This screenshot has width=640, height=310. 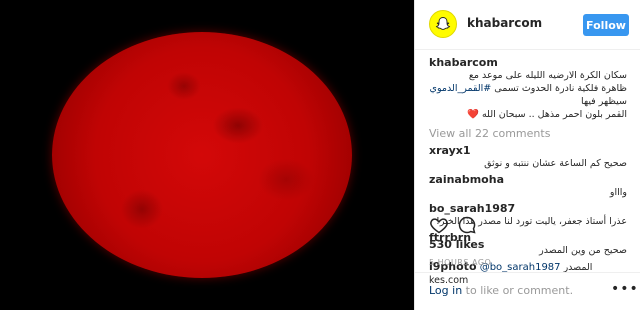 I want to click on comment-username: xrayx1, so click(x=528, y=150).